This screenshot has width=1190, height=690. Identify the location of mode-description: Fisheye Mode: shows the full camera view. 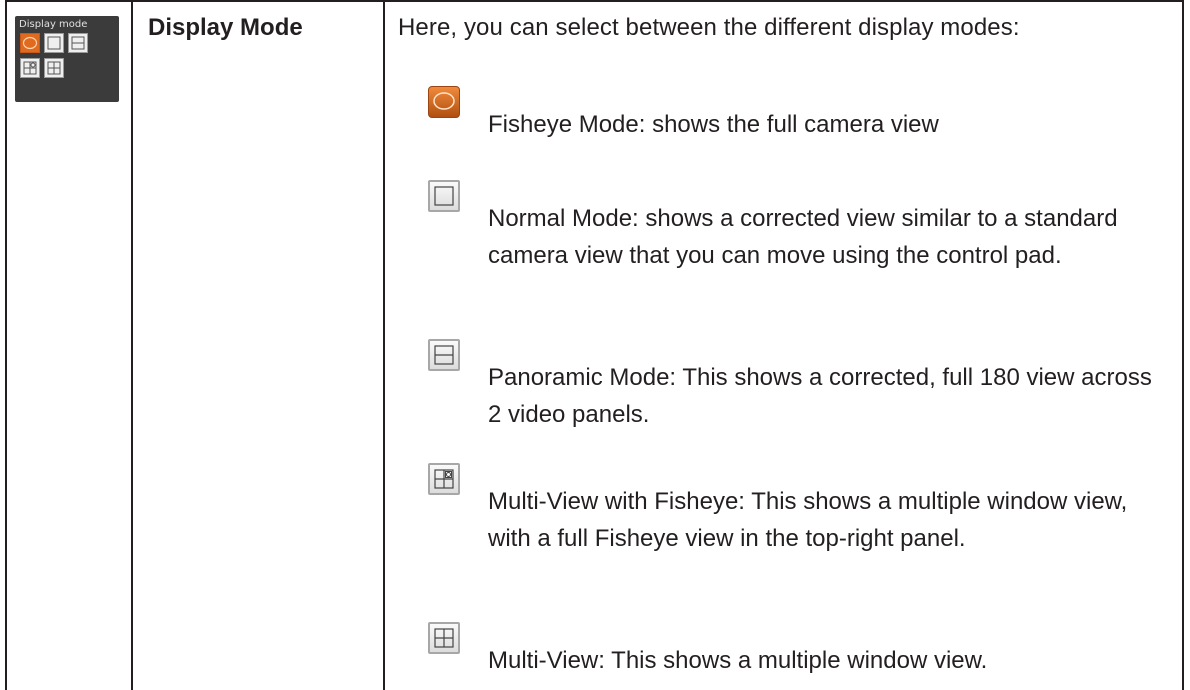
(713, 124).